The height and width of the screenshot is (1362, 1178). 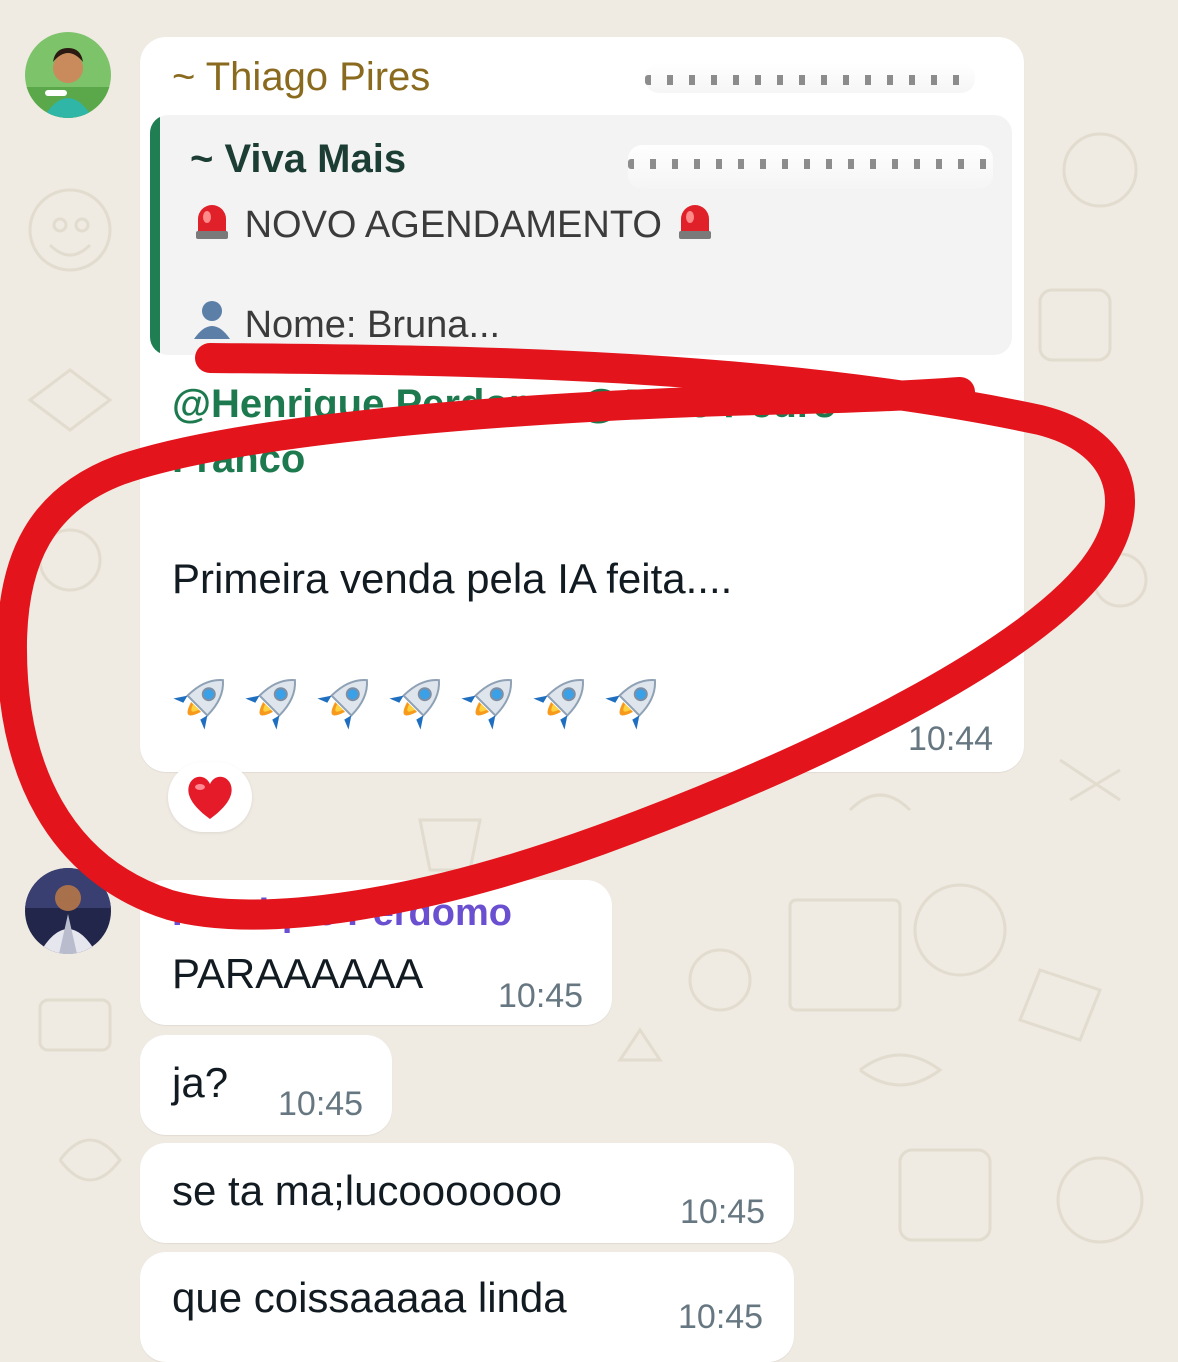 I want to click on redacted-phone, so click(x=810, y=78).